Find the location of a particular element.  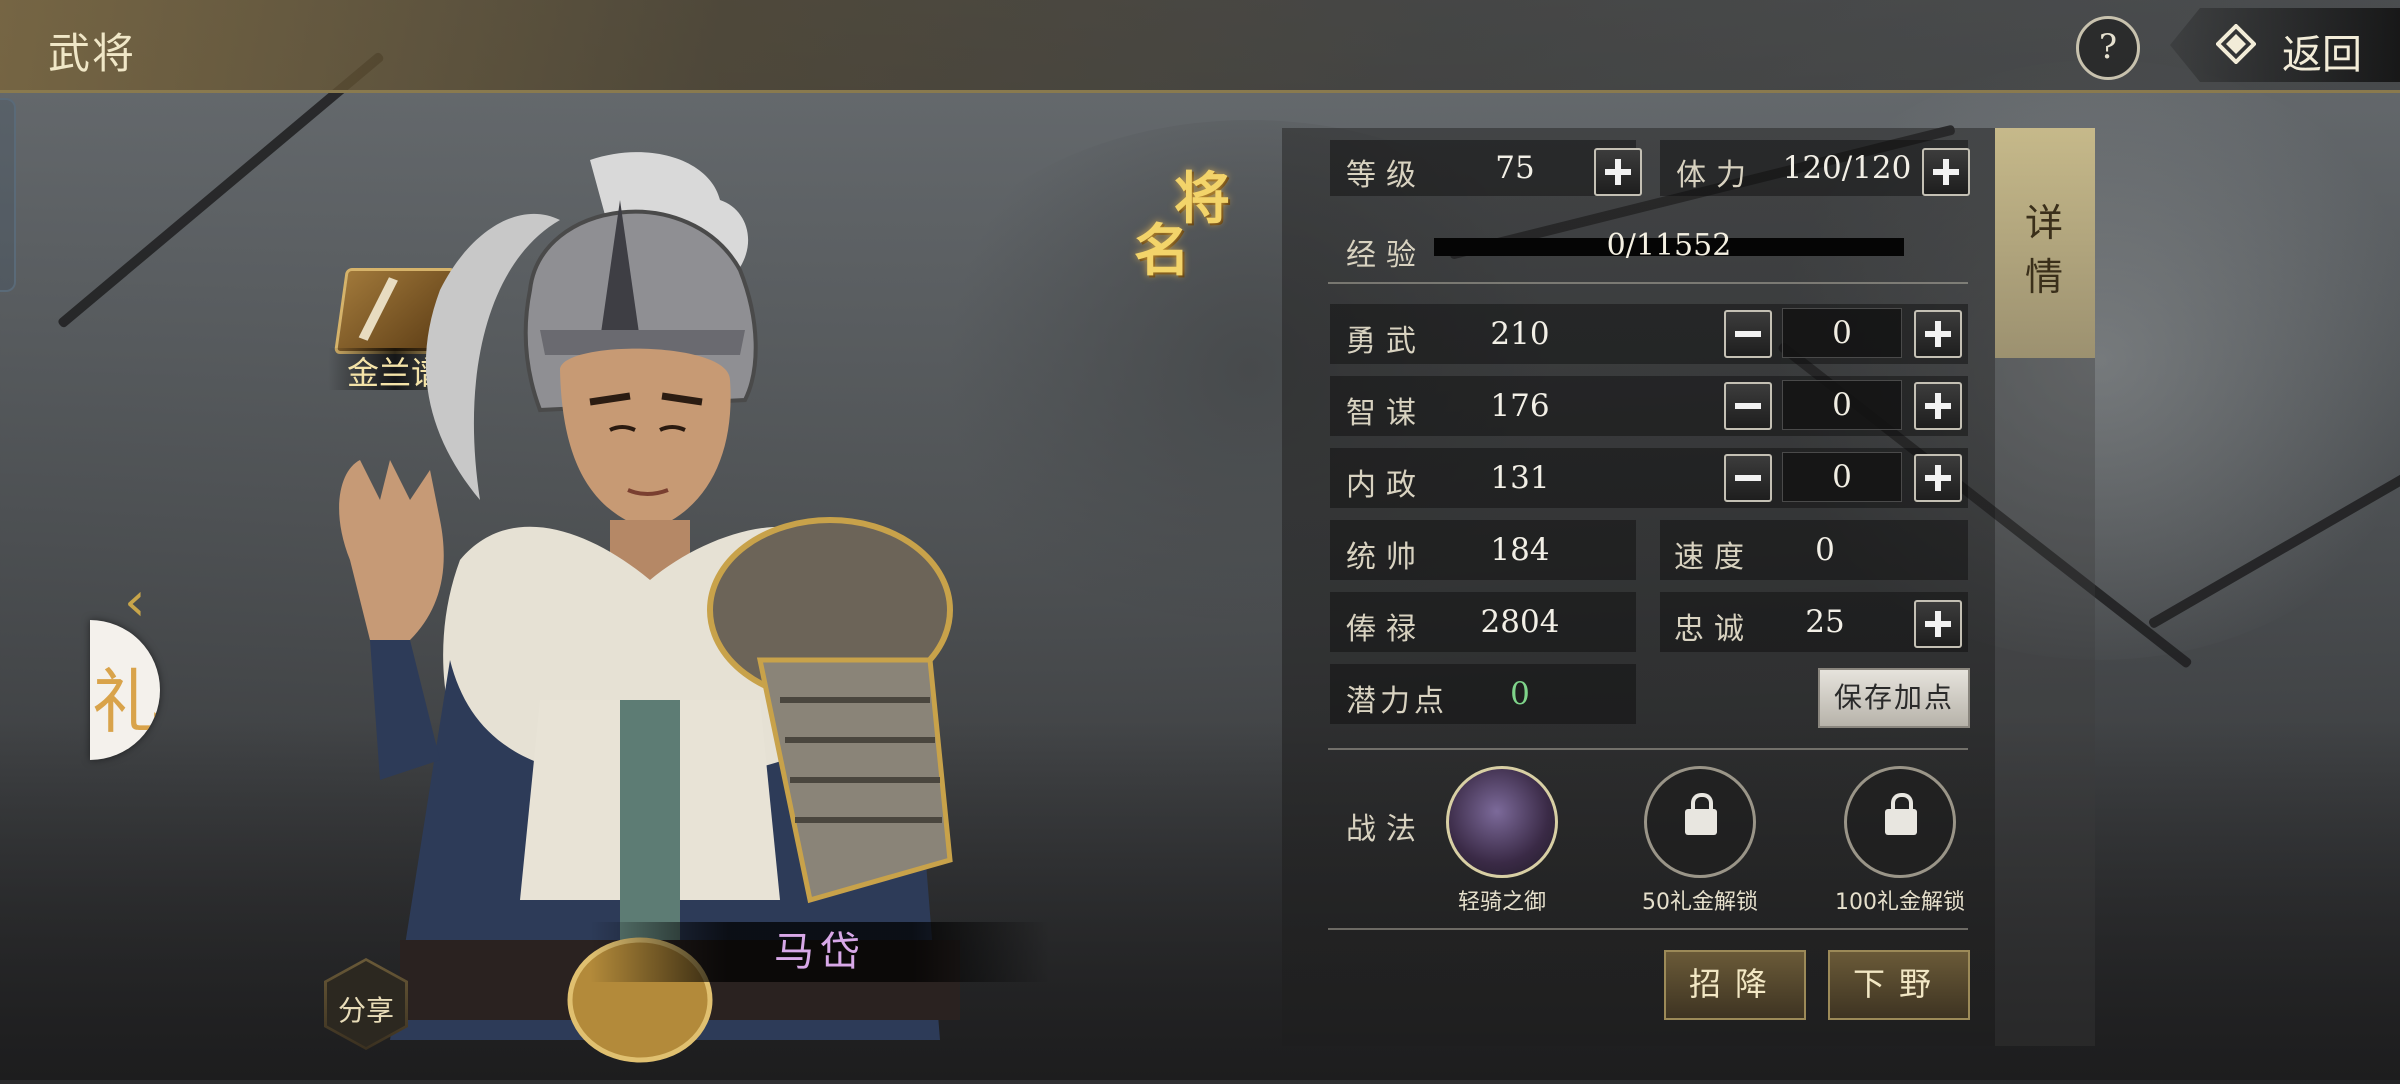

famous-general-badge: 将 名 is located at coordinates (1185, 214).